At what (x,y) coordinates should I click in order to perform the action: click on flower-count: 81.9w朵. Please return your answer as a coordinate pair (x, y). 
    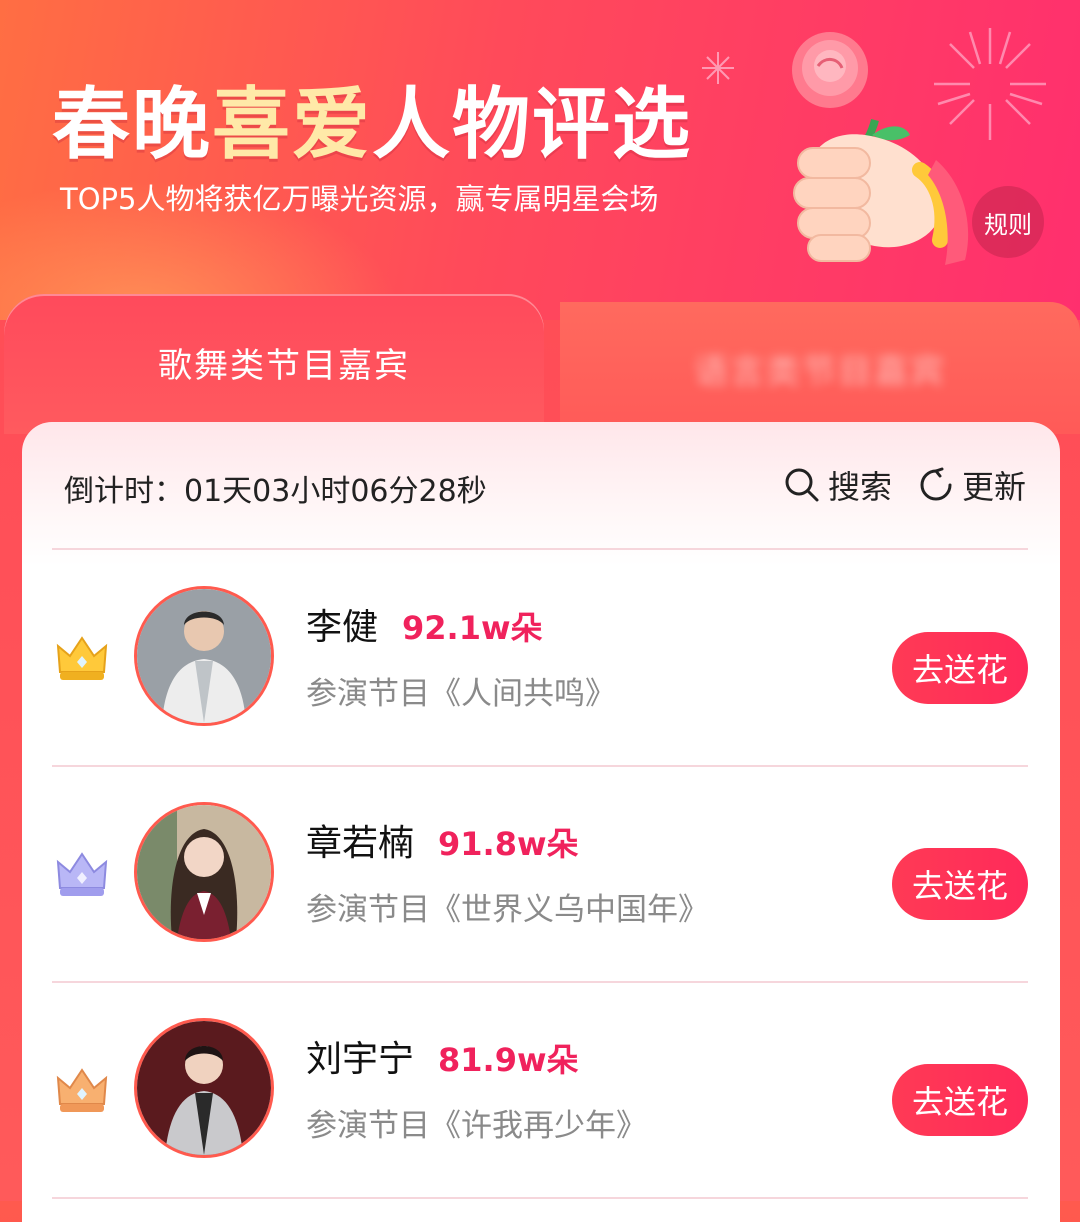
    Looking at the image, I should click on (508, 1060).